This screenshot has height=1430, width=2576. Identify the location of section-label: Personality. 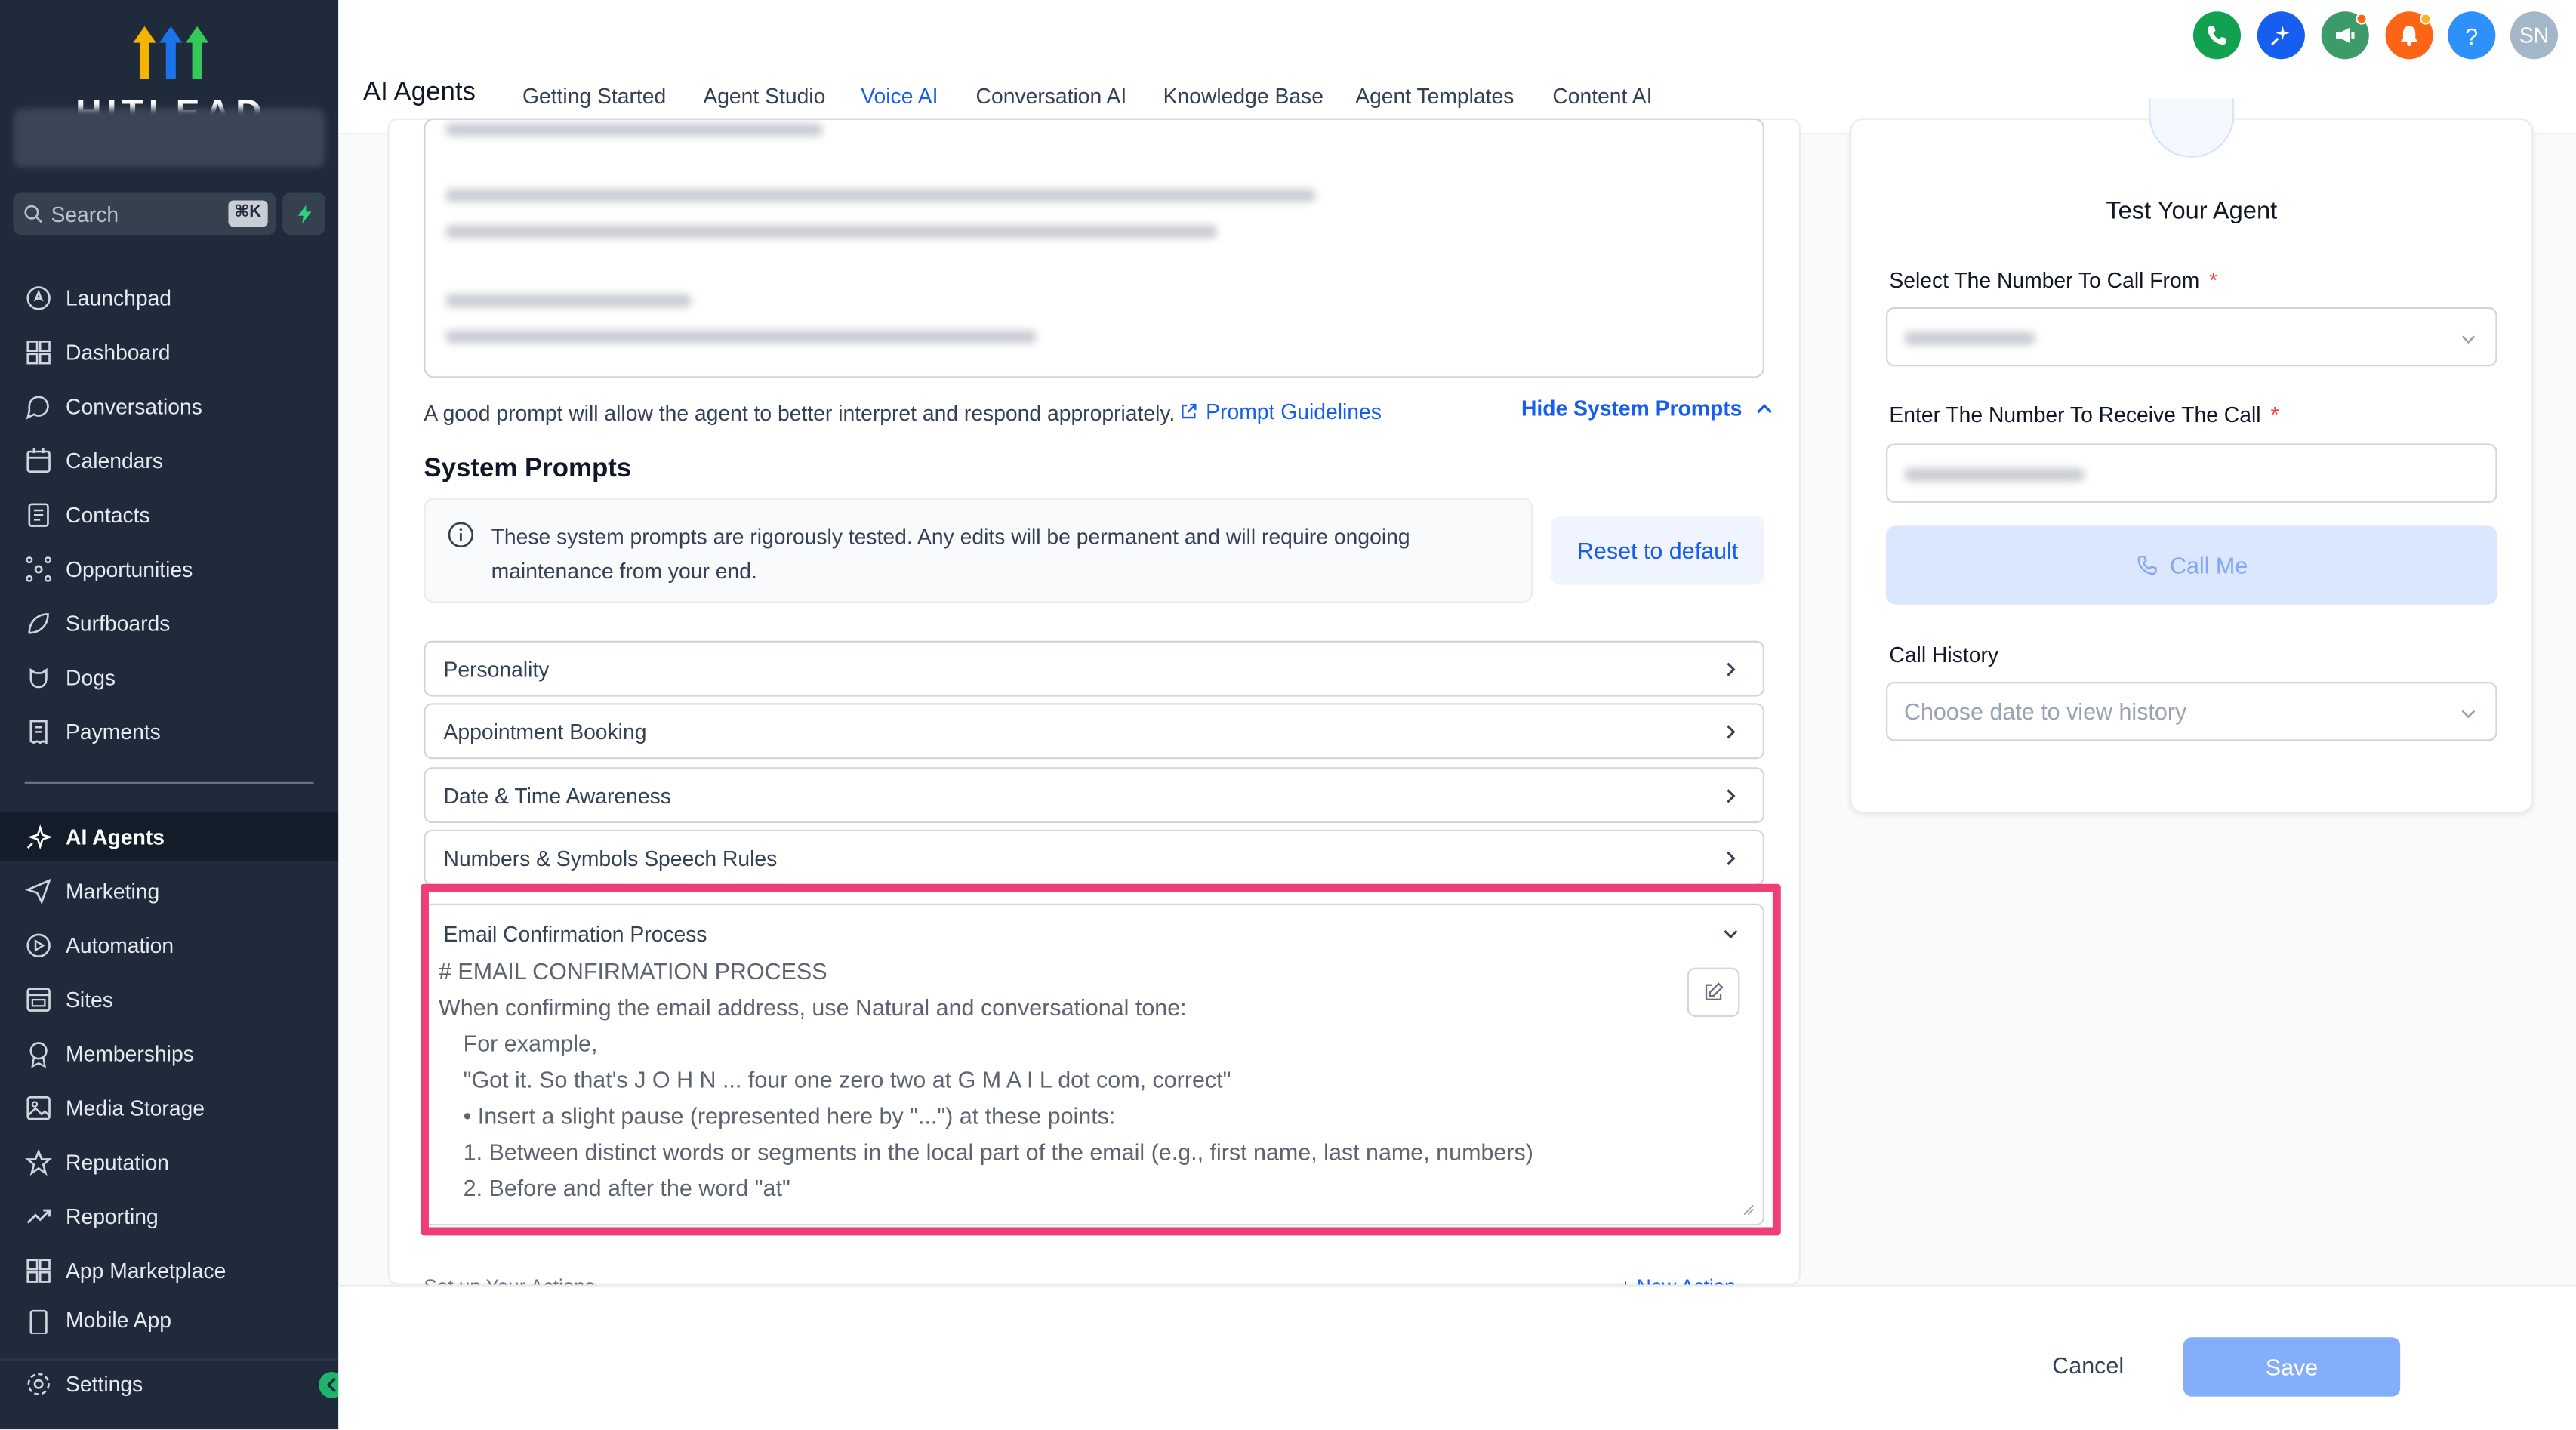
(496, 668).